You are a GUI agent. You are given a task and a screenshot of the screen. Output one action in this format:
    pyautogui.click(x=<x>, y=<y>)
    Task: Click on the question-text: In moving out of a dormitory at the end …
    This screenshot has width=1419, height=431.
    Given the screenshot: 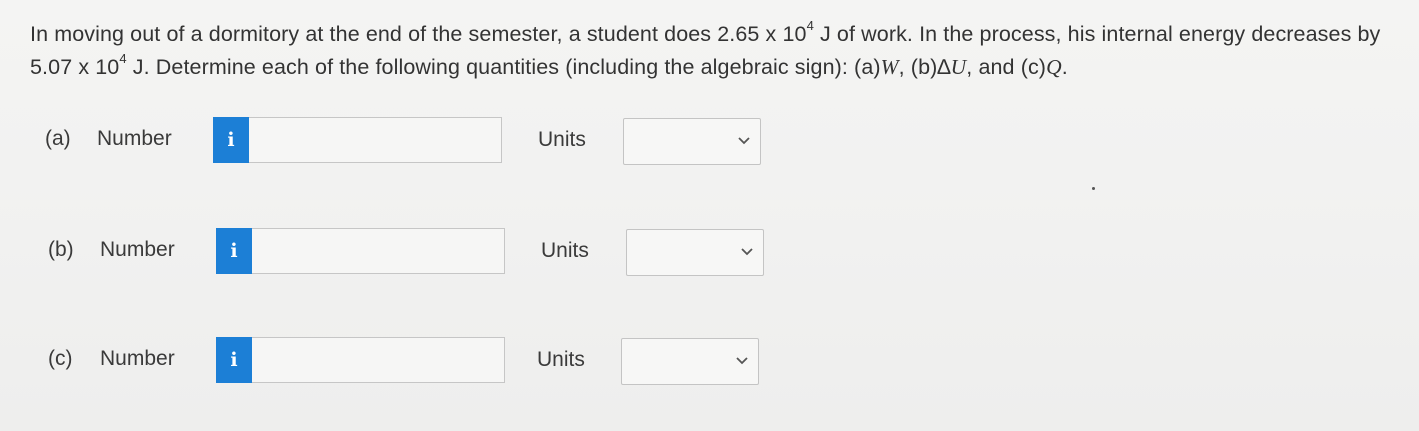 What is the action you would take?
    pyautogui.click(x=705, y=48)
    